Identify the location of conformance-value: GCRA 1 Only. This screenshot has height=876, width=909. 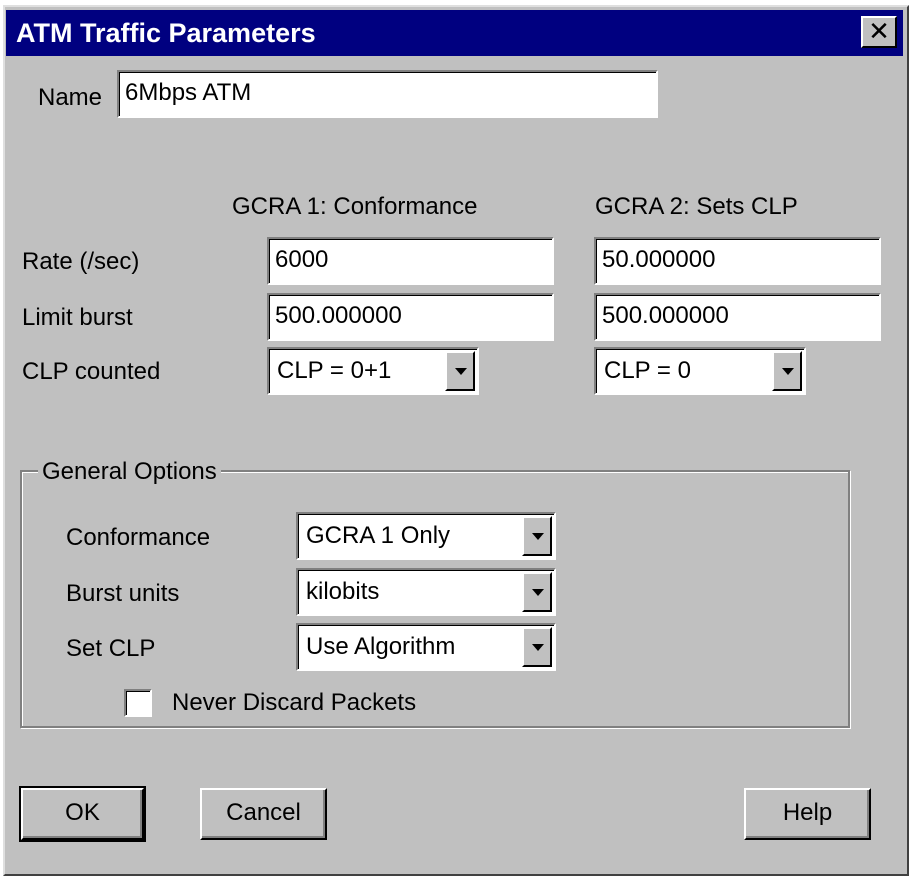
(378, 535).